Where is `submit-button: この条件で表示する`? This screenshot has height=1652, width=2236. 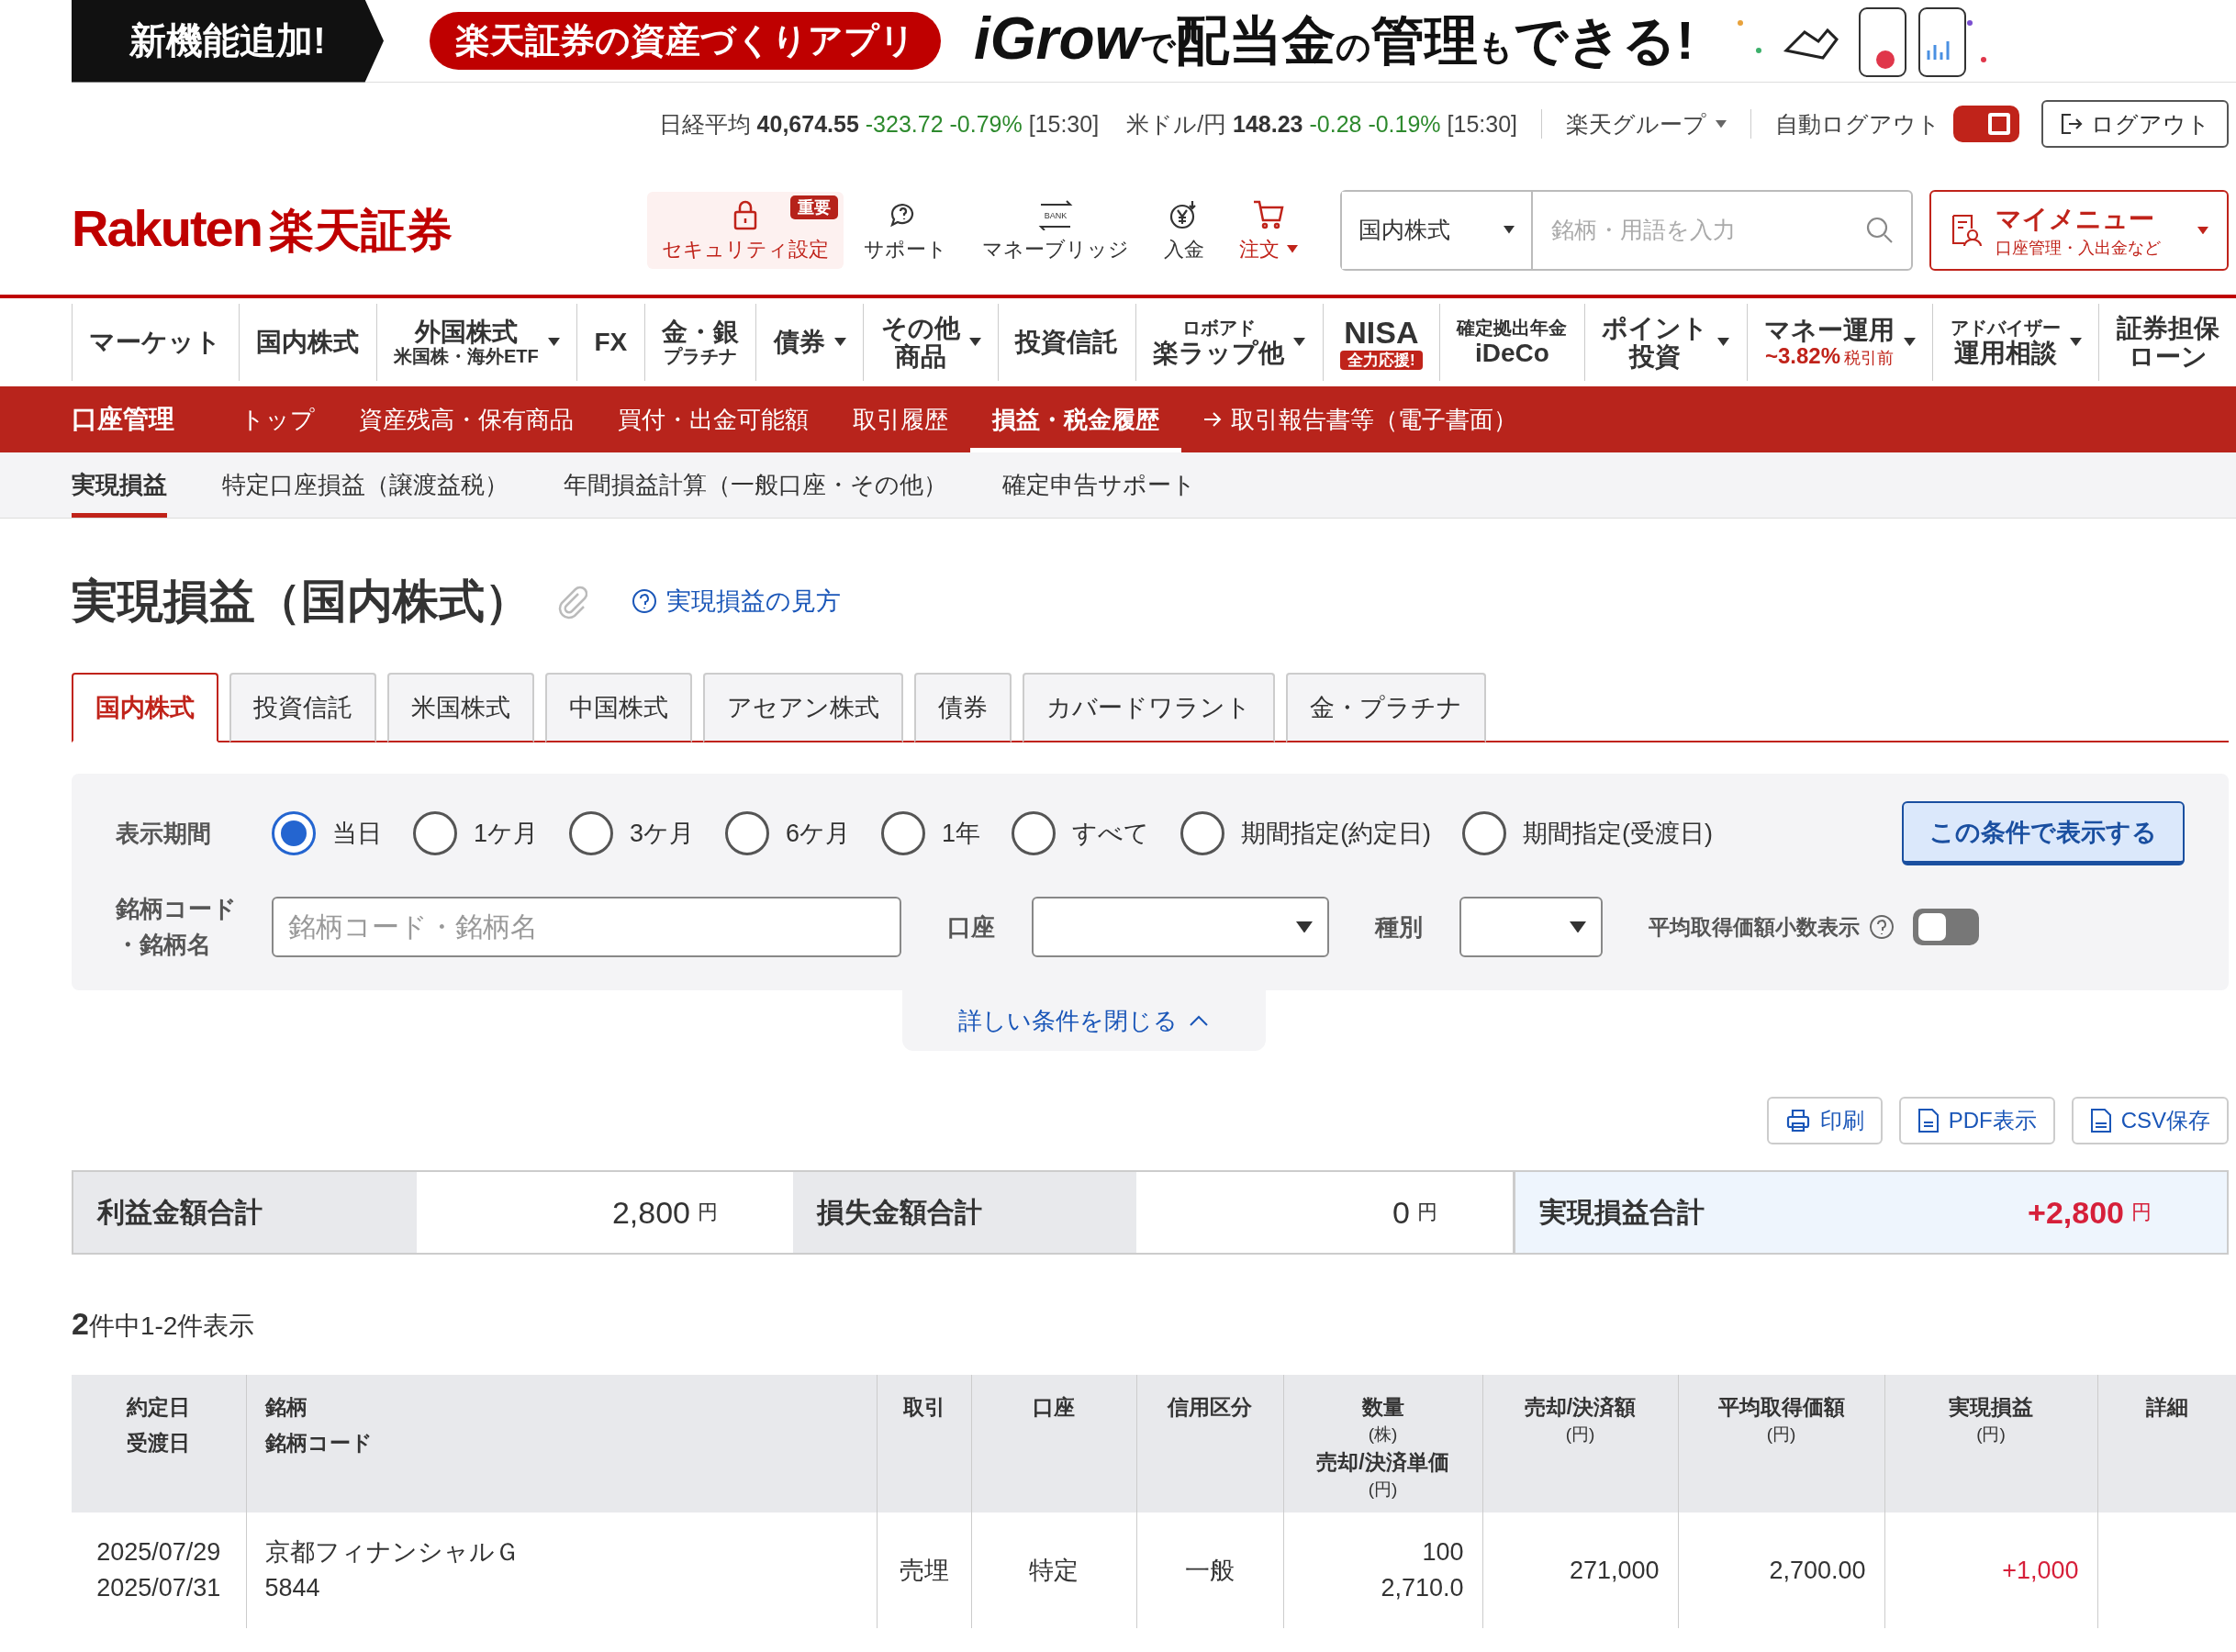
submit-button: この条件で表示する is located at coordinates (2043, 833).